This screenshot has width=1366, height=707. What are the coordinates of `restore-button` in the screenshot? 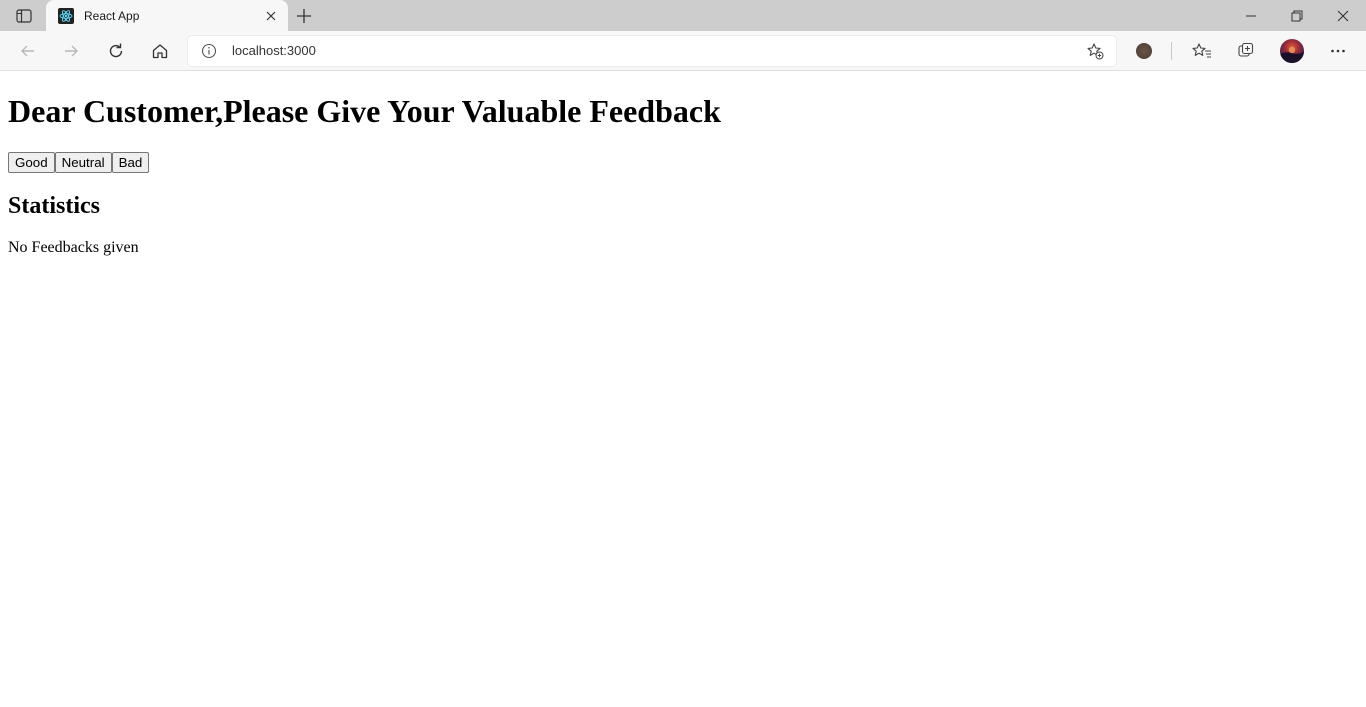 It's located at (1297, 15).